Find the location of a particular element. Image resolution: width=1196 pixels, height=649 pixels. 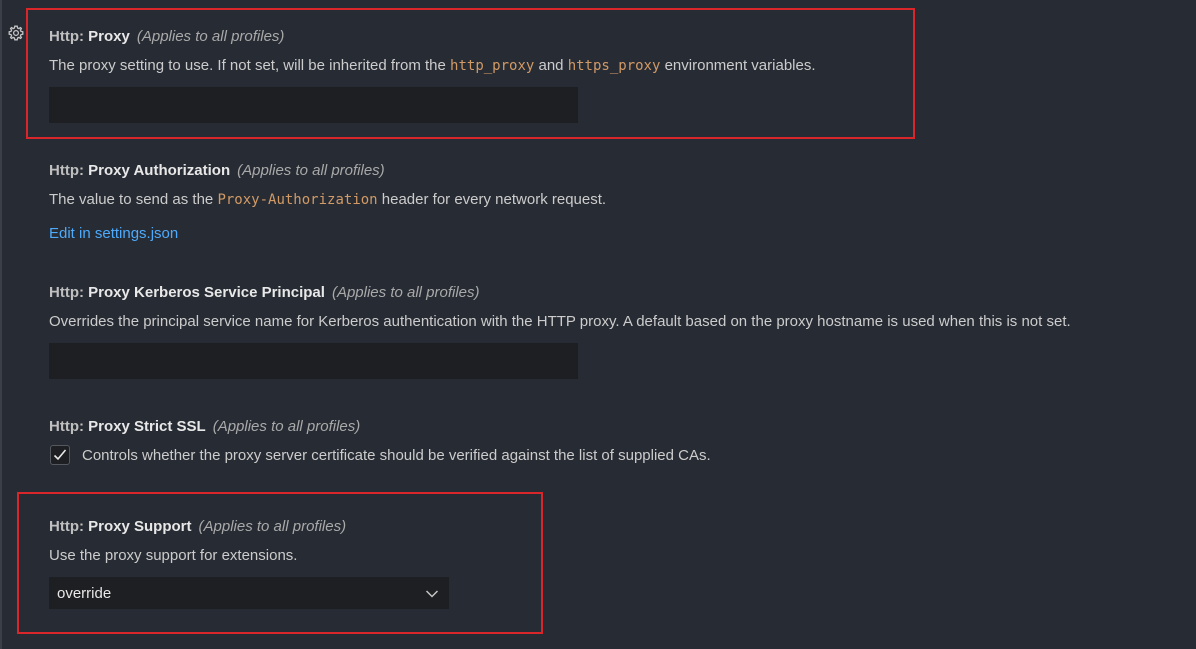

strict-ssl-checkbox is located at coordinates (60, 455).